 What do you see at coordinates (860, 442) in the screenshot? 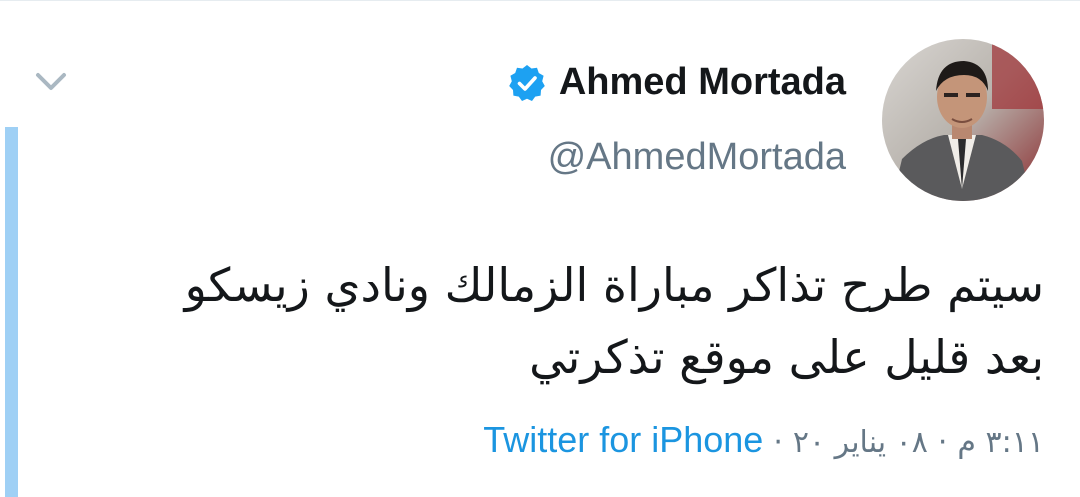
I see `tweet-date: ٠٨ يناير ٢٠` at bounding box center [860, 442].